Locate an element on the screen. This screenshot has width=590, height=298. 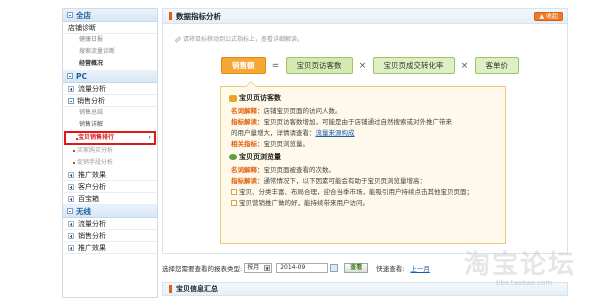
sidebar-item-store-diagnosis: 店铺诊断 is located at coordinates (110, 28).